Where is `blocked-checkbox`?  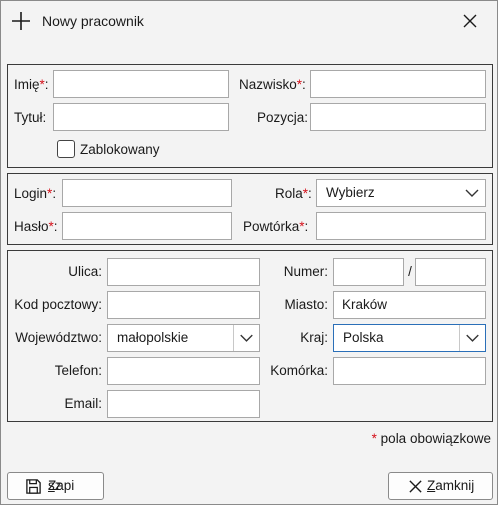 blocked-checkbox is located at coordinates (66, 149).